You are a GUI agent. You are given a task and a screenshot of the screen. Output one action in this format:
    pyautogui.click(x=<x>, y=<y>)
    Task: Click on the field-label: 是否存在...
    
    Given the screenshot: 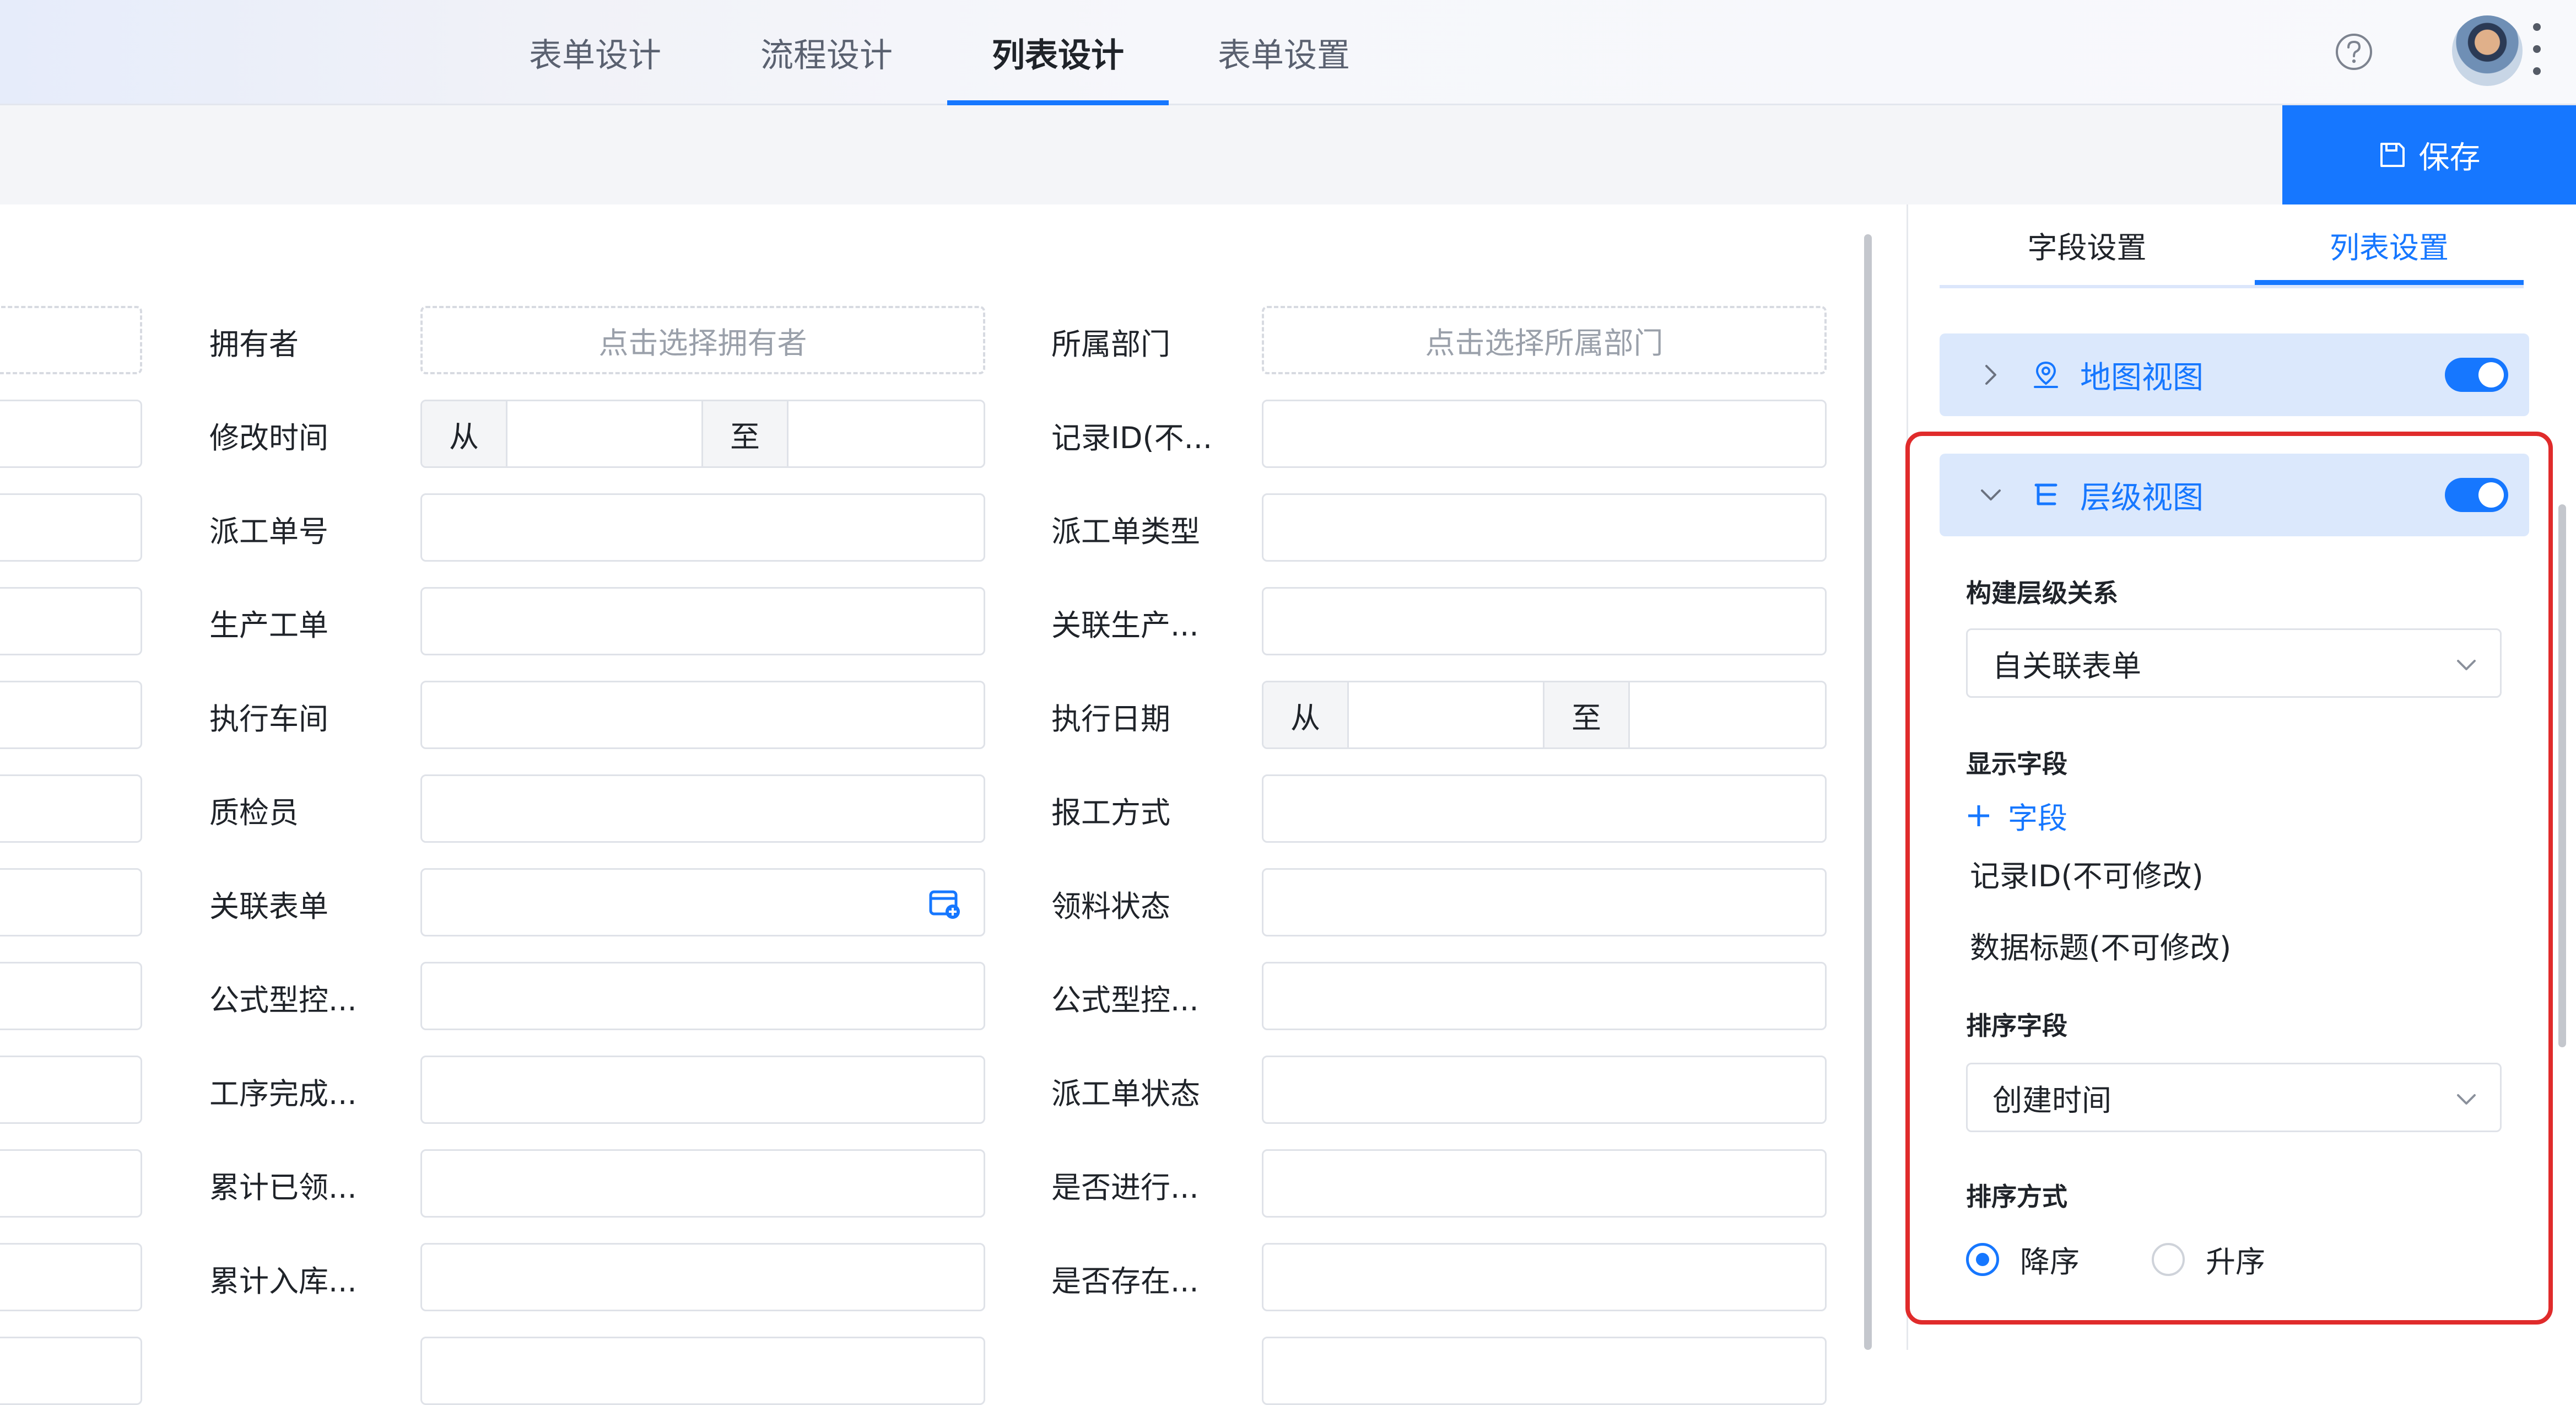 What is the action you would take?
    pyautogui.click(x=1125, y=1281)
    